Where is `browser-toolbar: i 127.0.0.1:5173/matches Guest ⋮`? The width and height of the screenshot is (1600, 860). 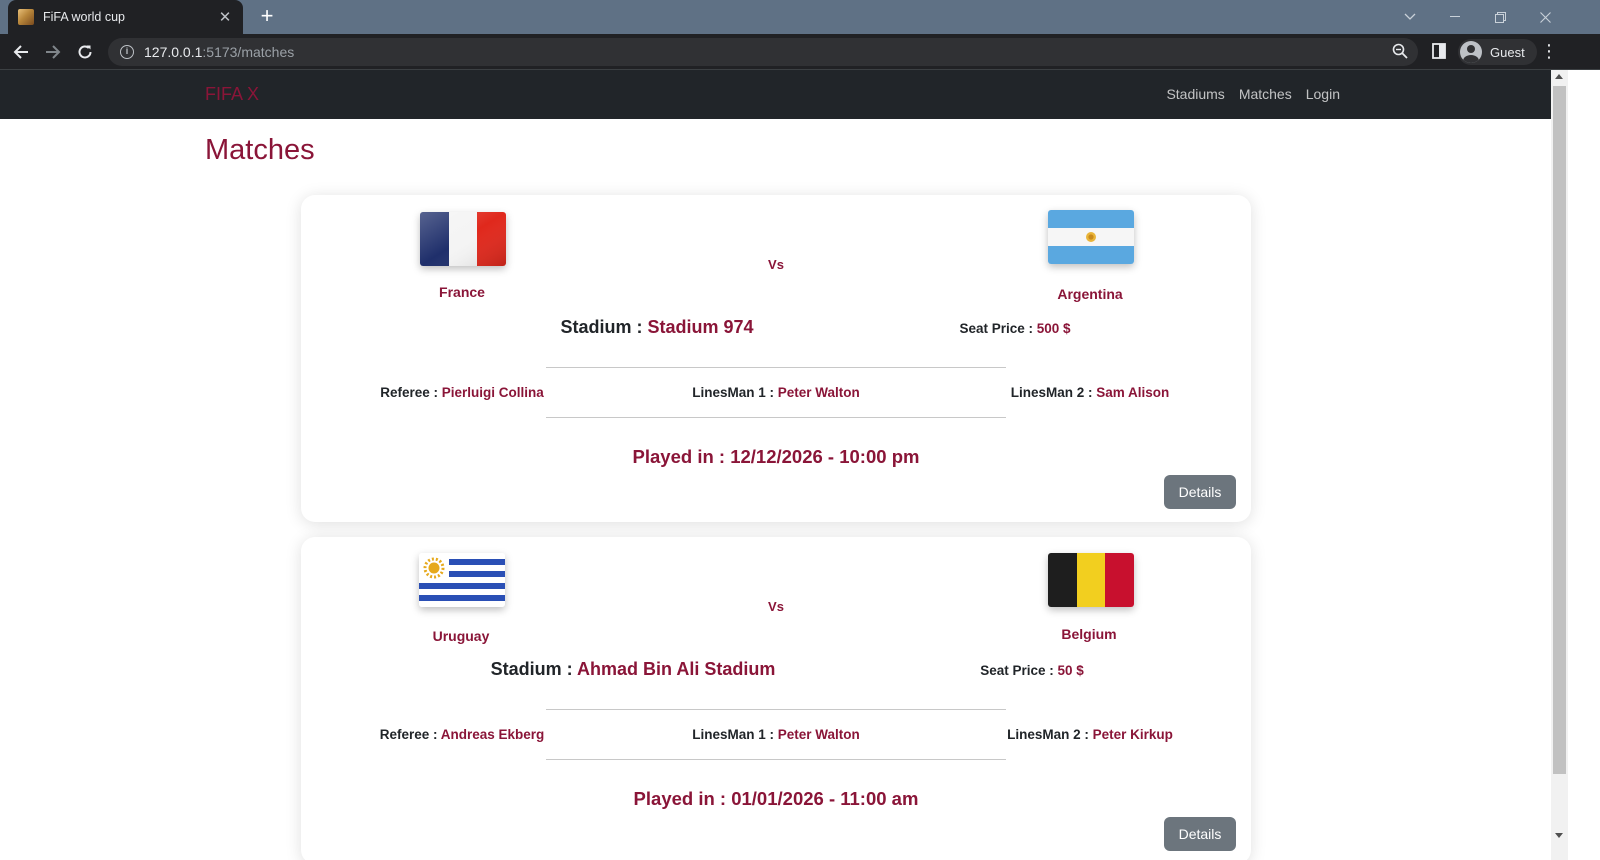
browser-toolbar: i 127.0.0.1:5173/matches Guest ⋮ is located at coordinates (800, 52).